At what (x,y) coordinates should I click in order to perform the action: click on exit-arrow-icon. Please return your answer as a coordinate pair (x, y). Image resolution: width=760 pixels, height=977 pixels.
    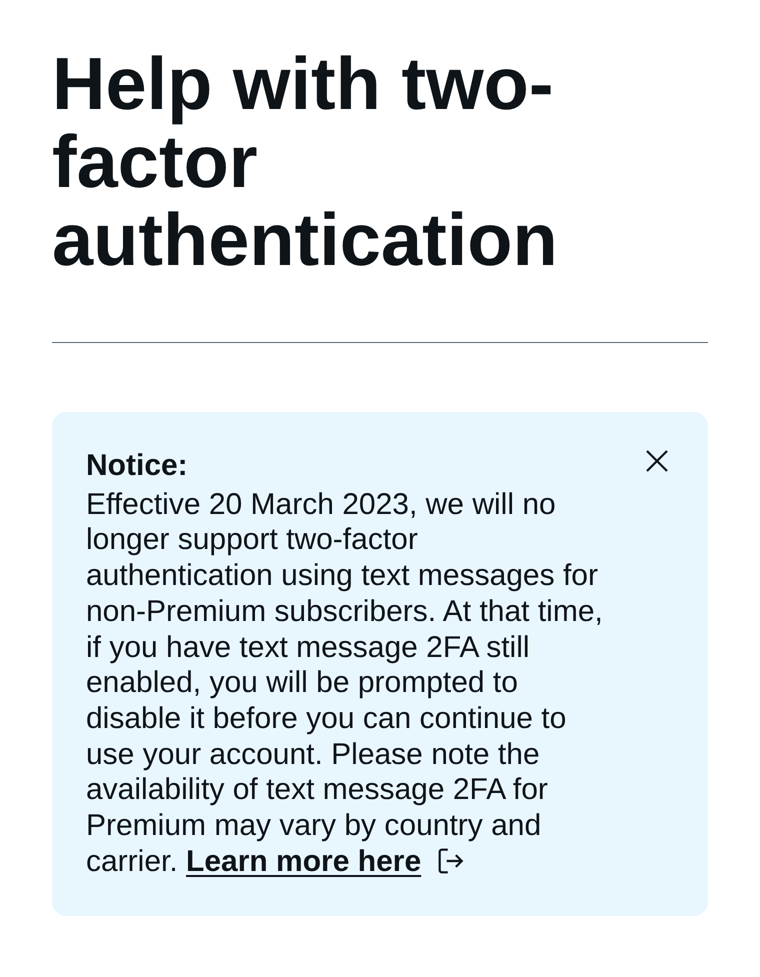
    Looking at the image, I should click on (451, 860).